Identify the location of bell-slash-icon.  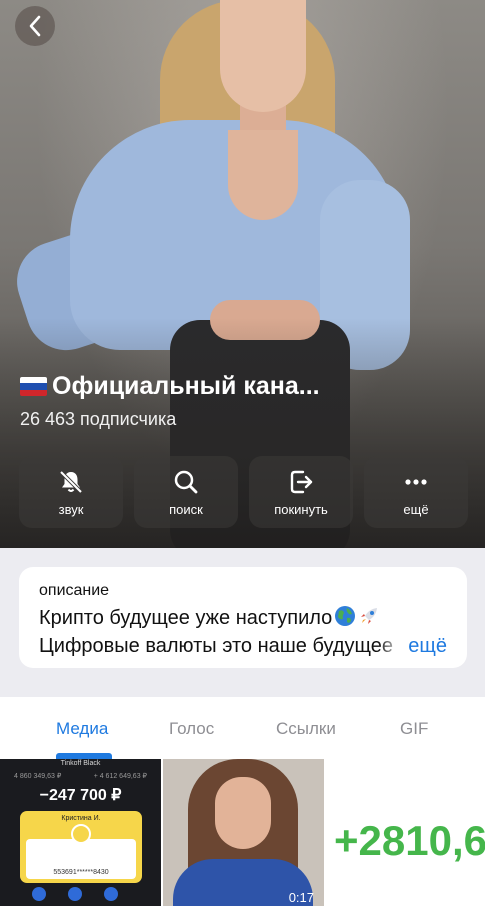
(71, 481).